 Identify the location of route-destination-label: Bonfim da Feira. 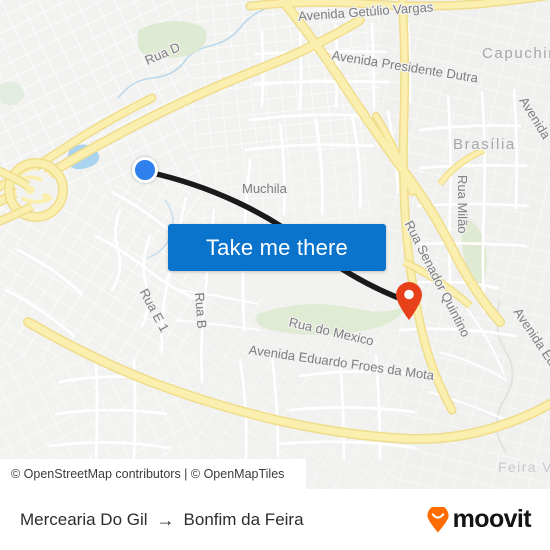
(243, 519).